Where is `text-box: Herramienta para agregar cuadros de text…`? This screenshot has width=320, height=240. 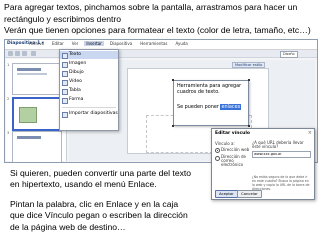 text-box: Herramienta para agregar cuadros de text… is located at coordinates (211, 103).